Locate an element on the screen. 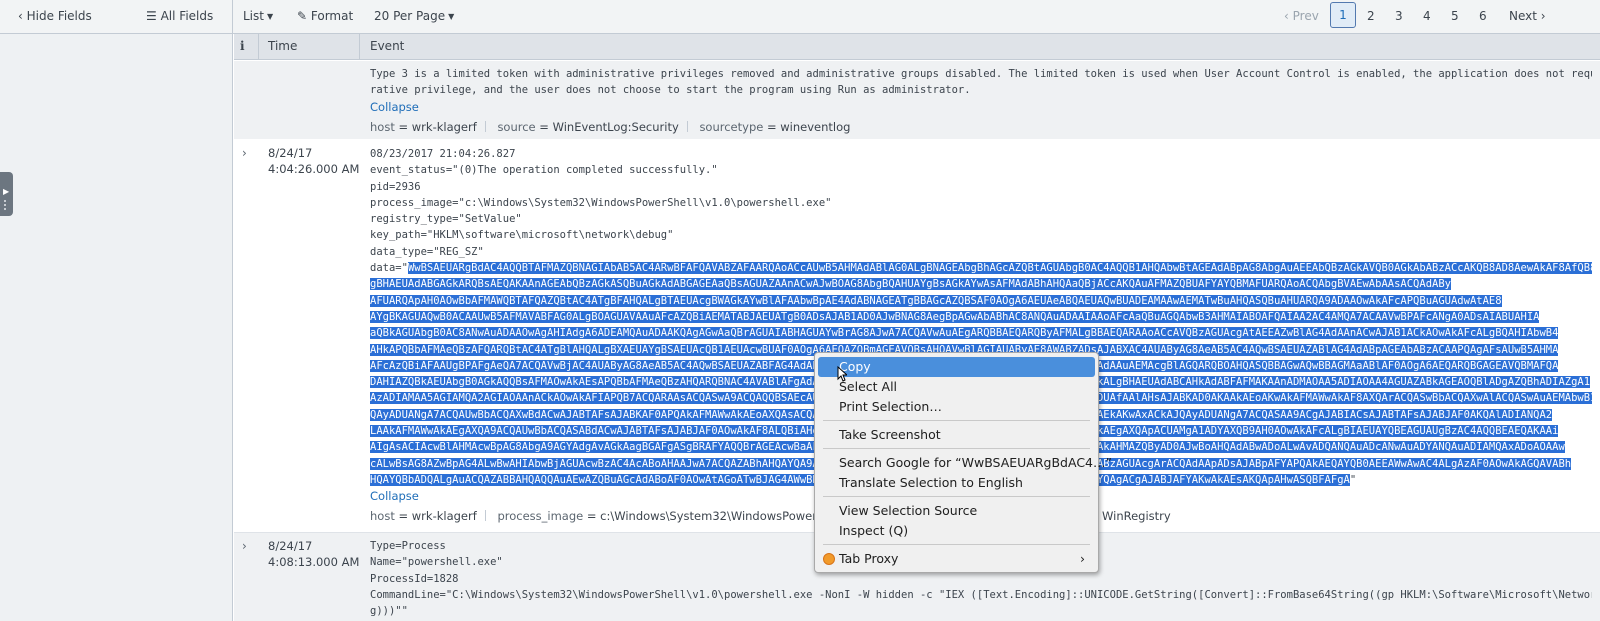 This screenshot has height=621, width=1600. event-column-header: Event is located at coordinates (387, 46).